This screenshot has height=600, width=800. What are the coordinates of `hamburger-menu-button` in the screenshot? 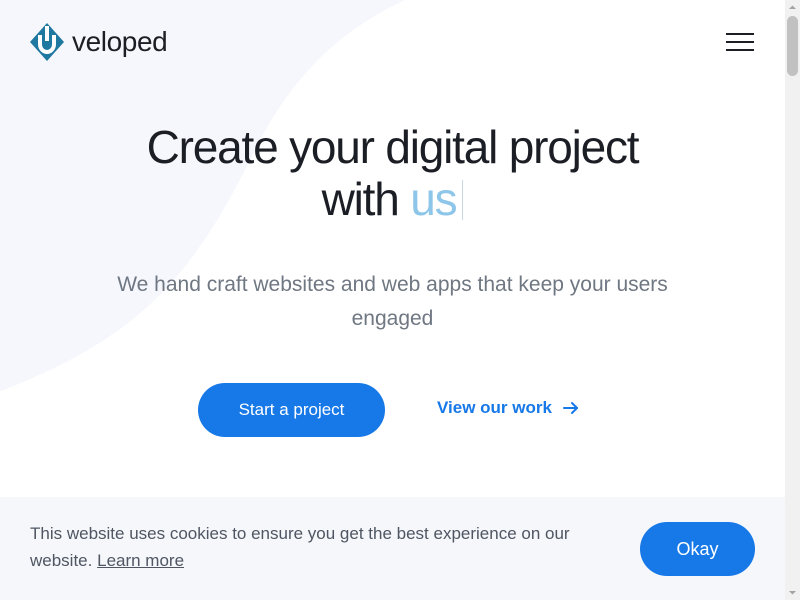 It's located at (740, 43).